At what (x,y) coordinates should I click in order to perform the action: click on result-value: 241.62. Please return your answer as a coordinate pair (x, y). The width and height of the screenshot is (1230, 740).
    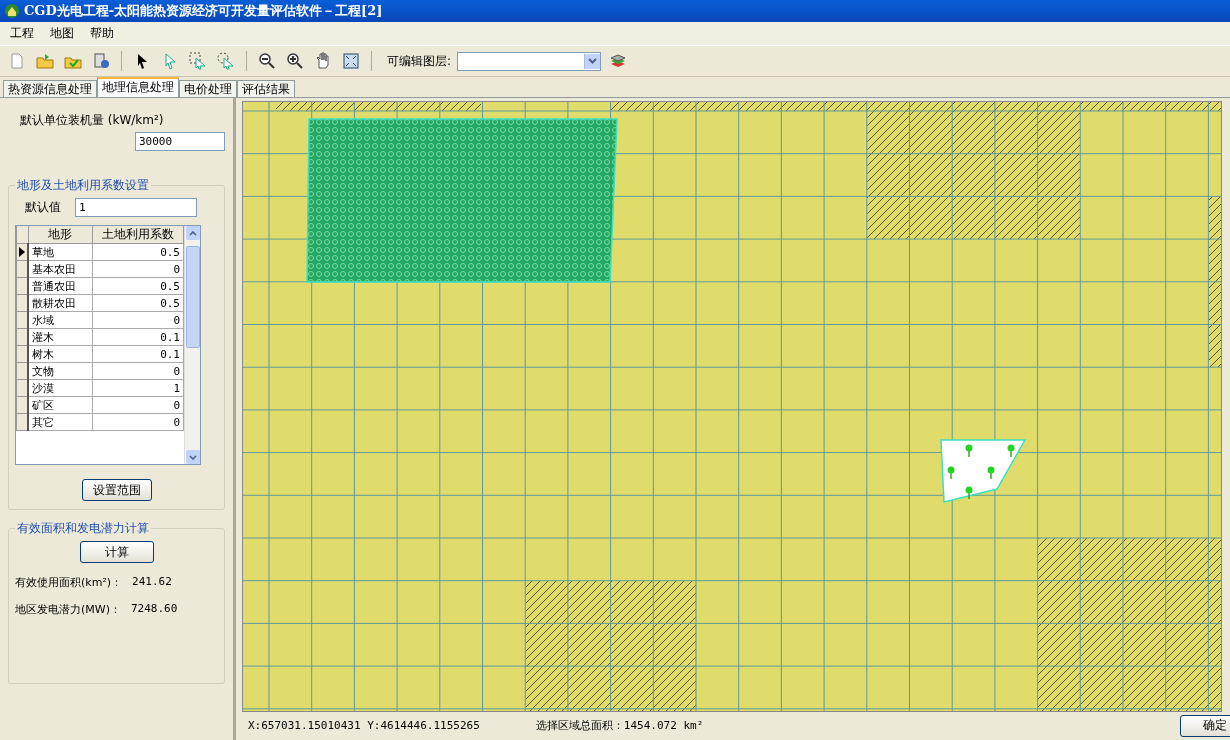
    Looking at the image, I should click on (152, 582).